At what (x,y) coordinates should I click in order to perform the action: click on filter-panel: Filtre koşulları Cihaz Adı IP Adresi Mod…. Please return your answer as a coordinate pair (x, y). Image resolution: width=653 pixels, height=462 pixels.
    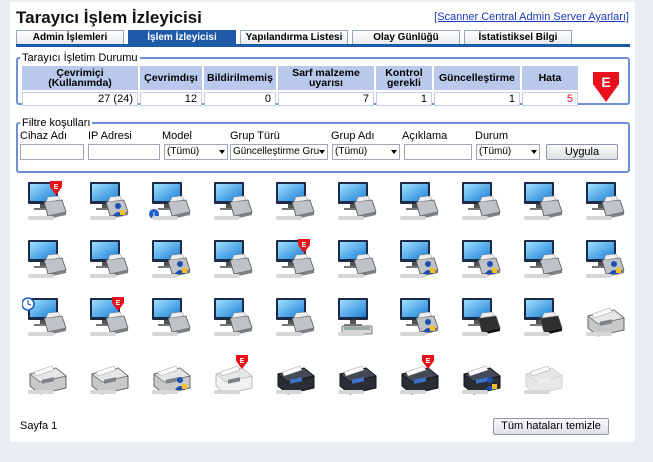
    Looking at the image, I should click on (323, 145).